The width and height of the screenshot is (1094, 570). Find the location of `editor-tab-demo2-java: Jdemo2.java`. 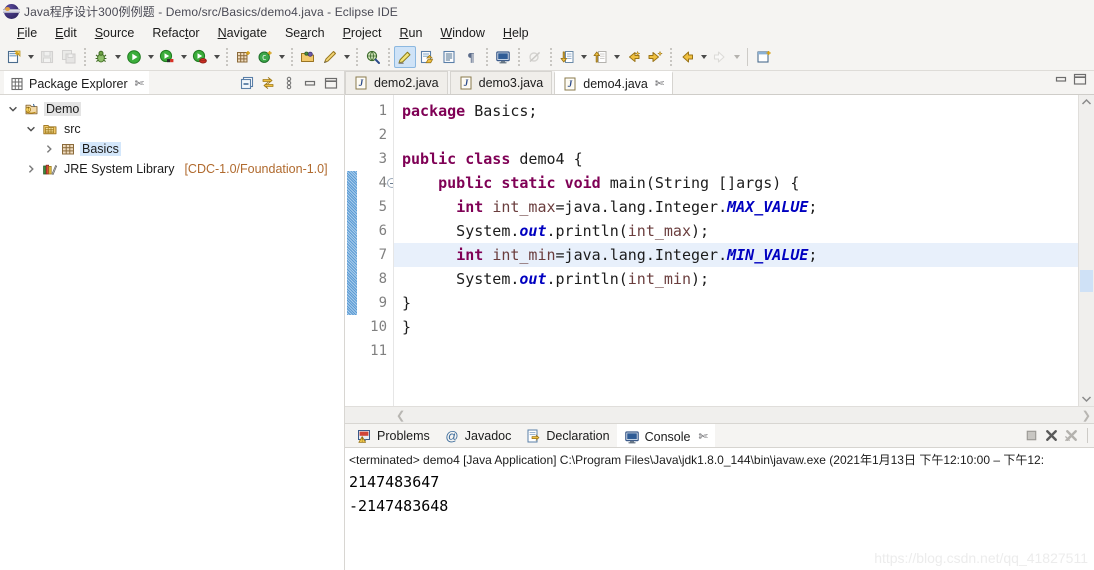

editor-tab-demo2-java: Jdemo2.java is located at coordinates (396, 82).